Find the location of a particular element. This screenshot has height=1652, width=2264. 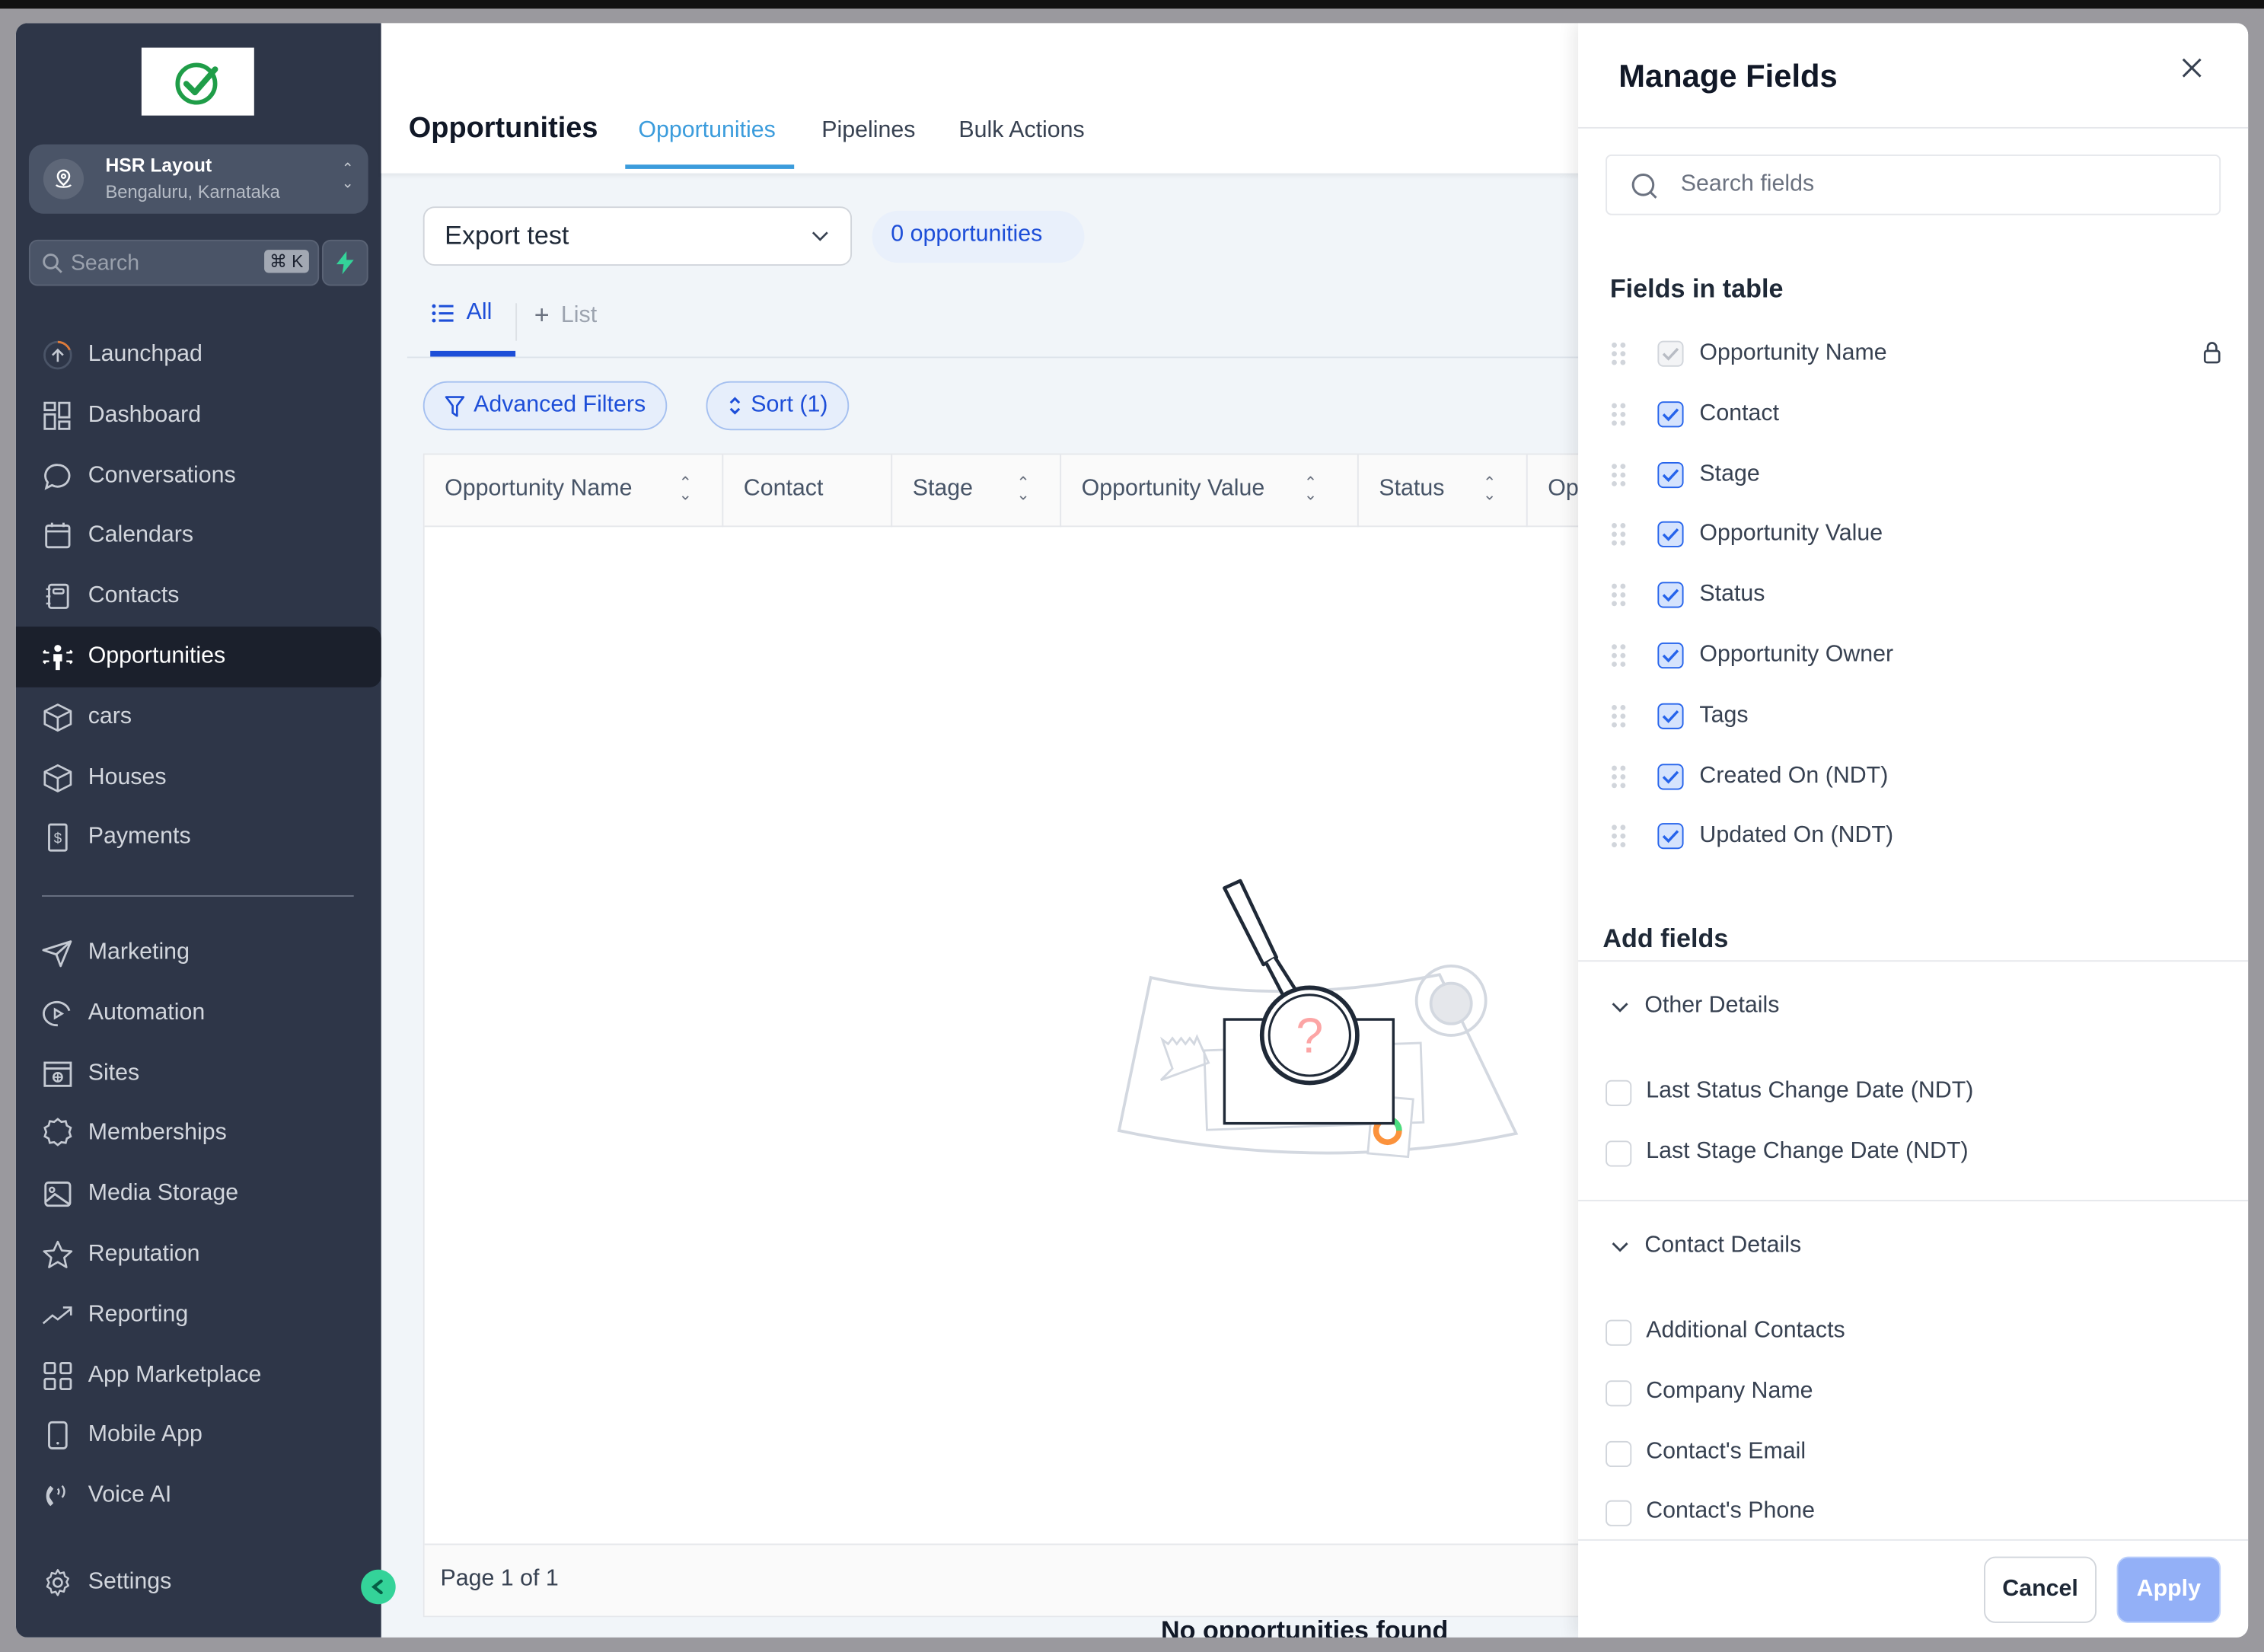

sidebar-item-memberships: Memberships is located at coordinates (198, 1134).